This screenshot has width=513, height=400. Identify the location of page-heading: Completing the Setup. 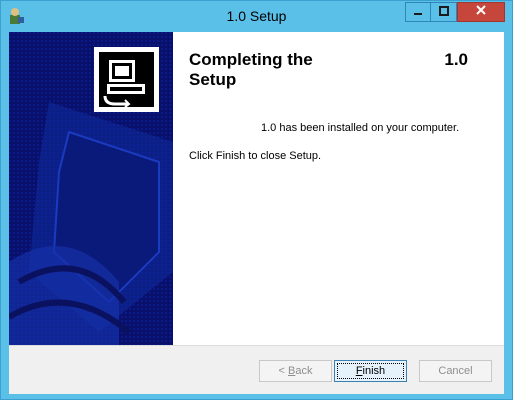
(251, 69).